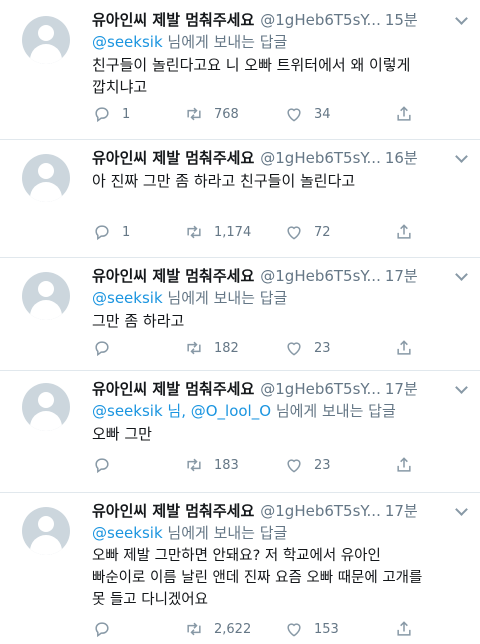 This screenshot has width=480, height=644. I want to click on like-button: 34, so click(339, 114).